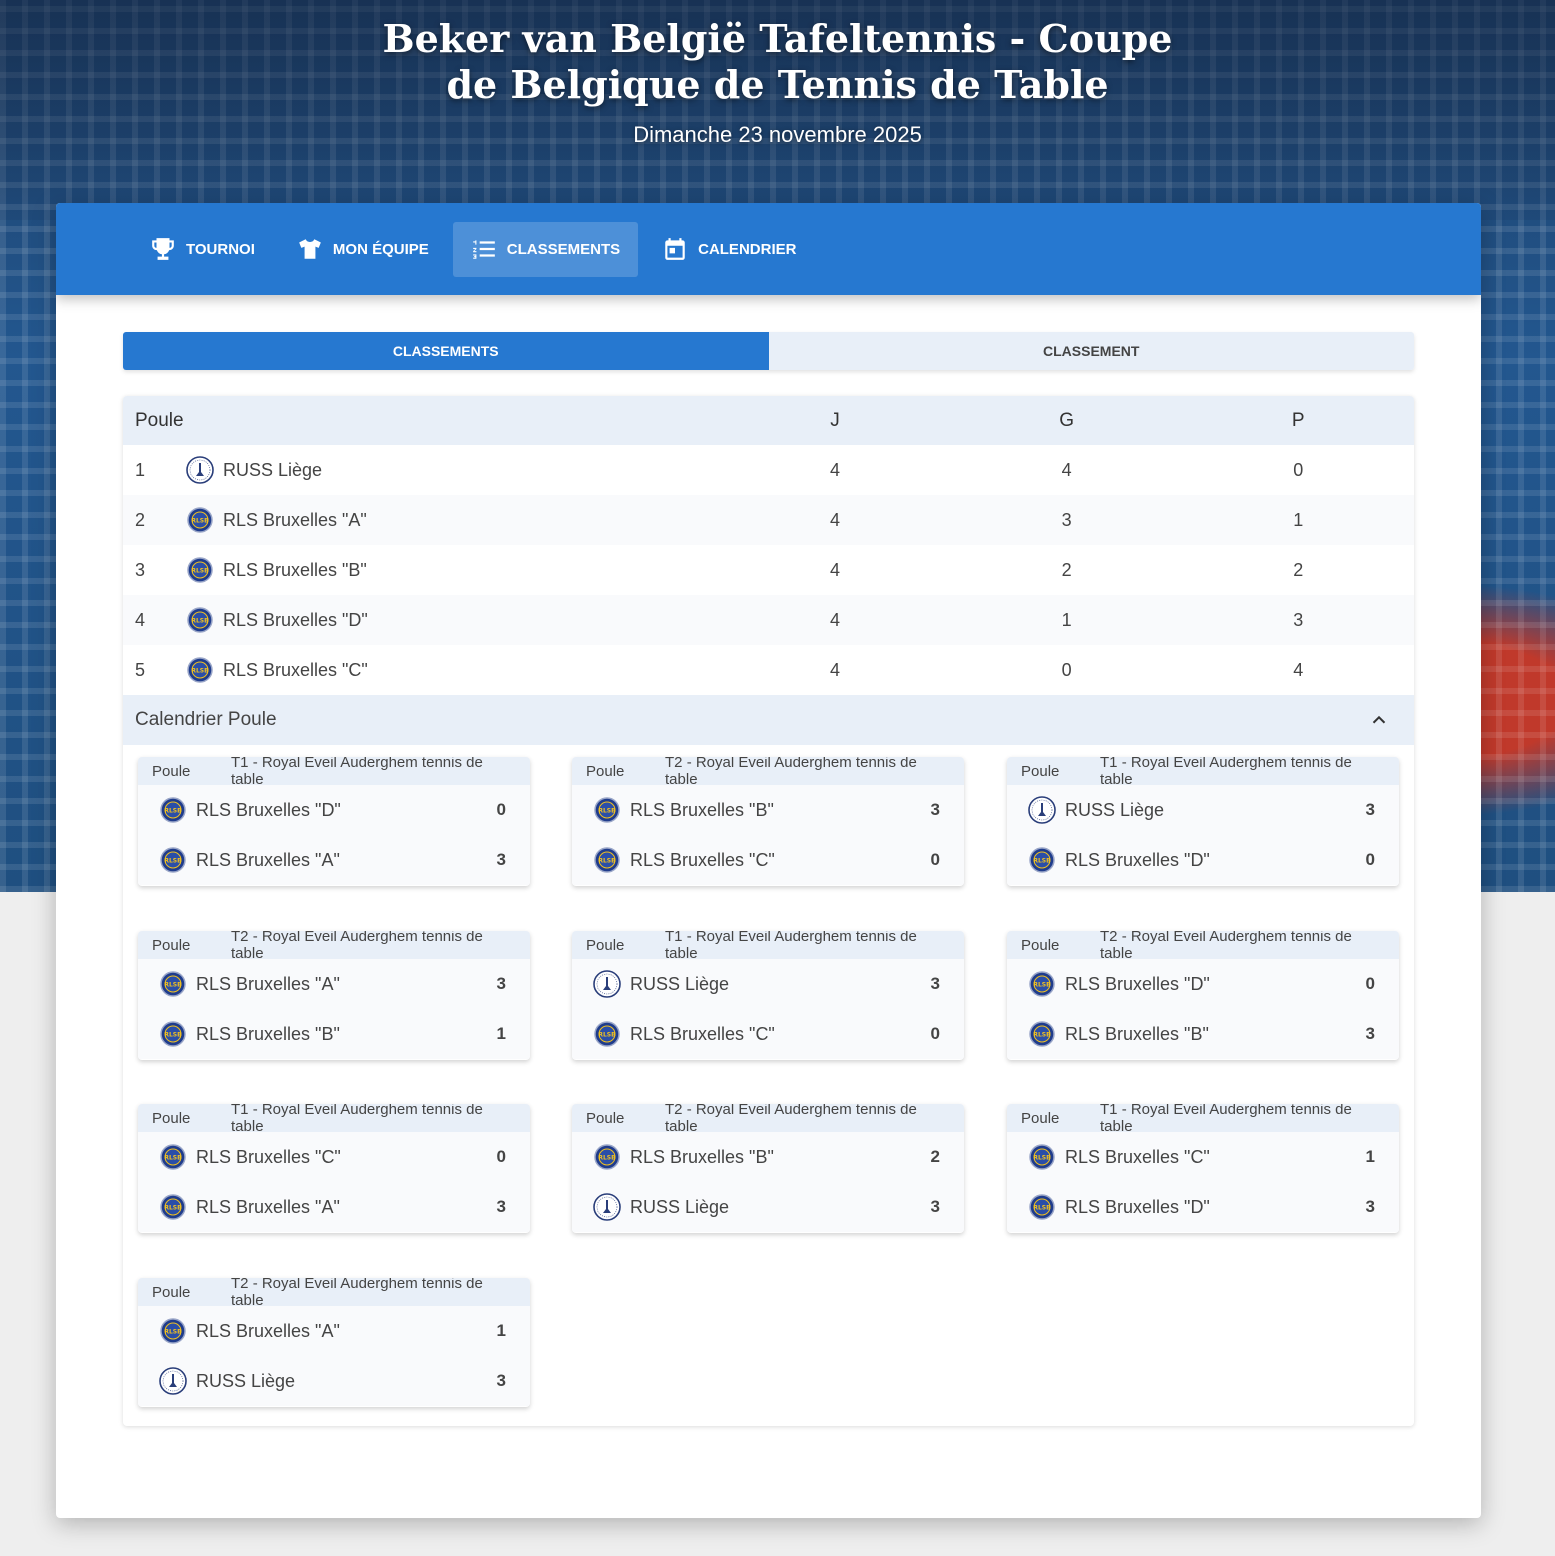 Image resolution: width=1555 pixels, height=1556 pixels. I want to click on event-date: Dimanche 23 novembre 2025, so click(777, 134).